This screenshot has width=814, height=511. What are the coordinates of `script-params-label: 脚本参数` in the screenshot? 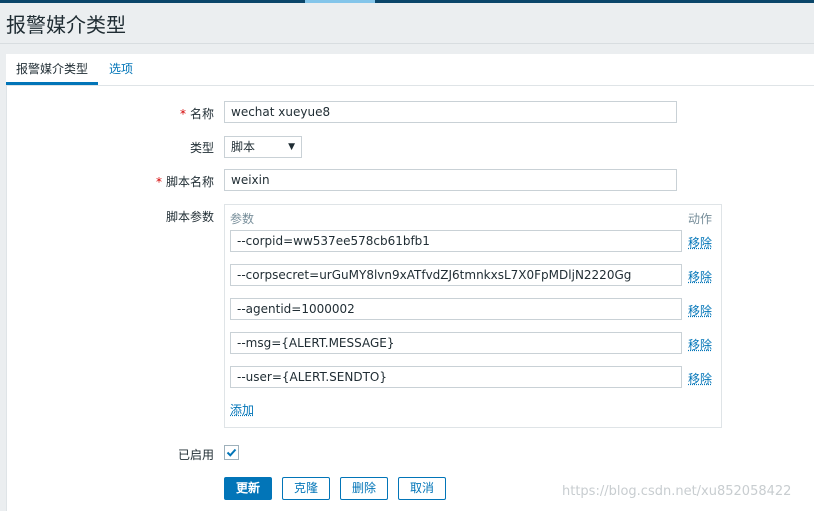 It's located at (189, 217).